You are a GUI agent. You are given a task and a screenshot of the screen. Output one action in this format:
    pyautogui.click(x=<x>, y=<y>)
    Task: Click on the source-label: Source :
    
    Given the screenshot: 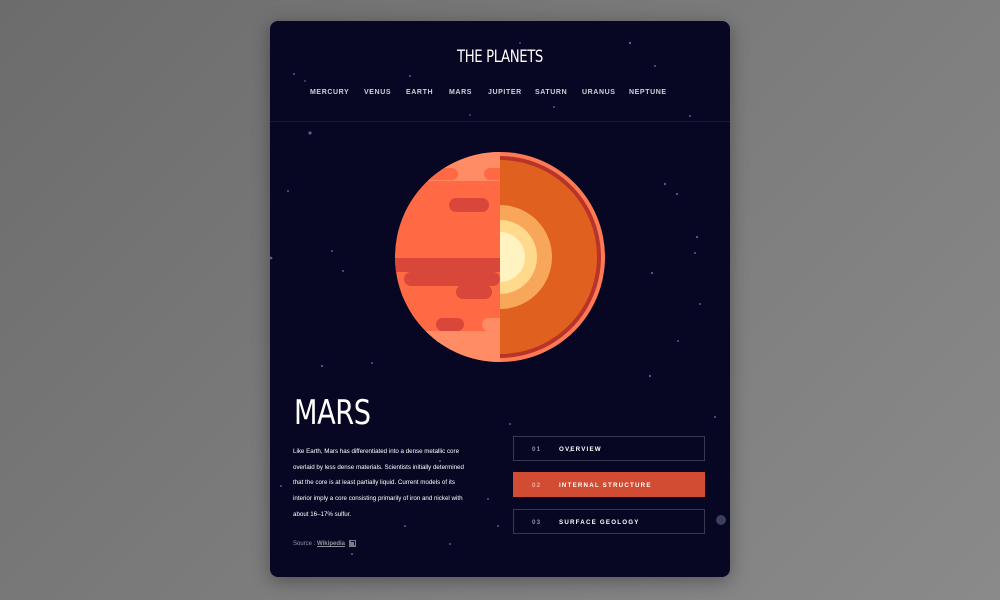 What is the action you would take?
    pyautogui.click(x=304, y=544)
    